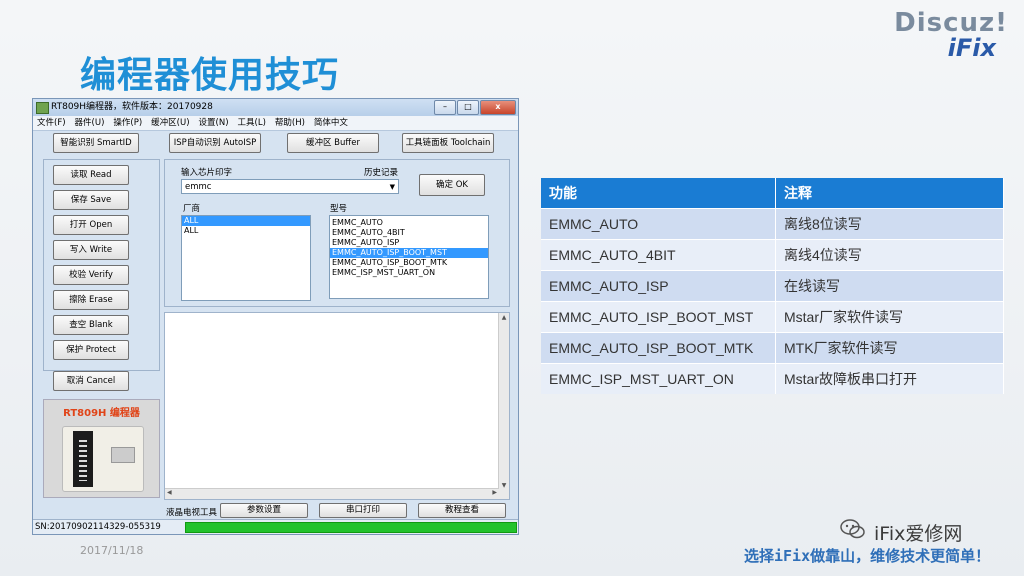  I want to click on note-cell: 离线4位读写, so click(889, 255).